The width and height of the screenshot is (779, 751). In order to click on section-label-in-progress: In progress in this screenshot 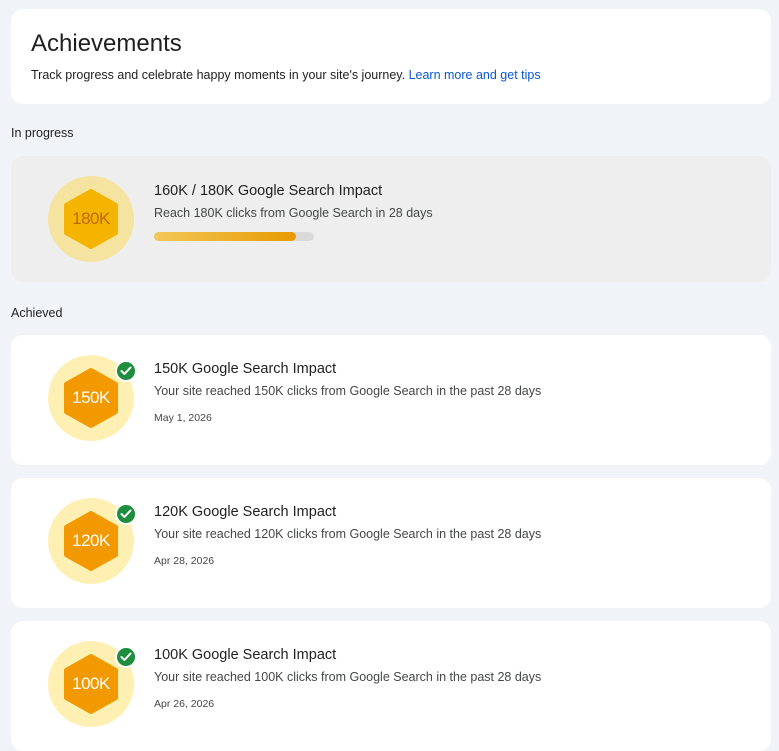, I will do `click(42, 133)`.